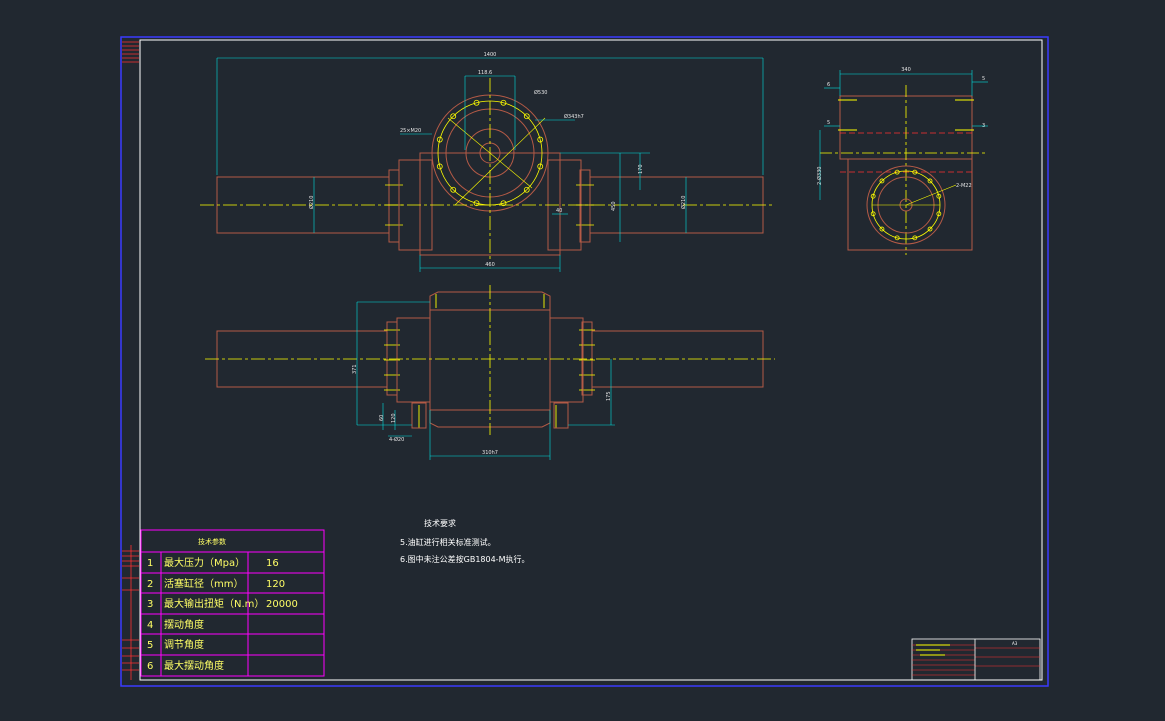 Image resolution: width=1165 pixels, height=721 pixels. I want to click on dim-side-bolts: 2-M22, so click(964, 186).